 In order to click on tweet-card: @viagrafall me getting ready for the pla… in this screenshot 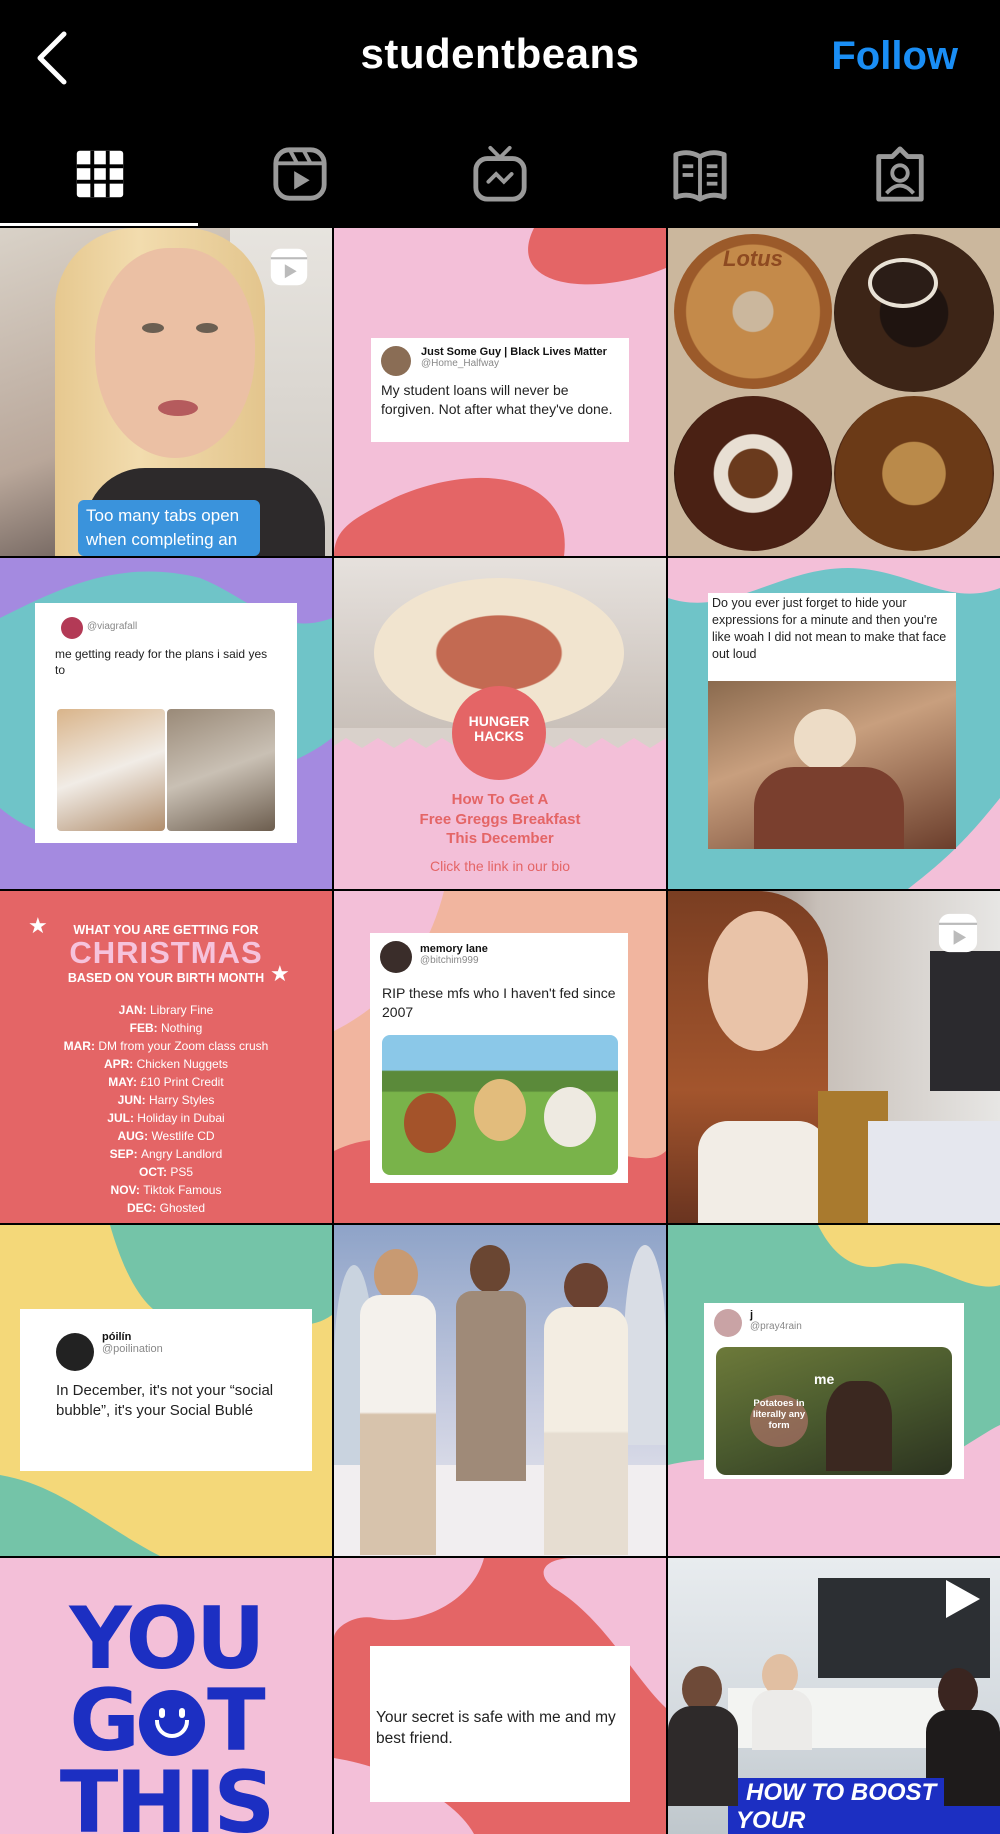, I will do `click(166, 723)`.